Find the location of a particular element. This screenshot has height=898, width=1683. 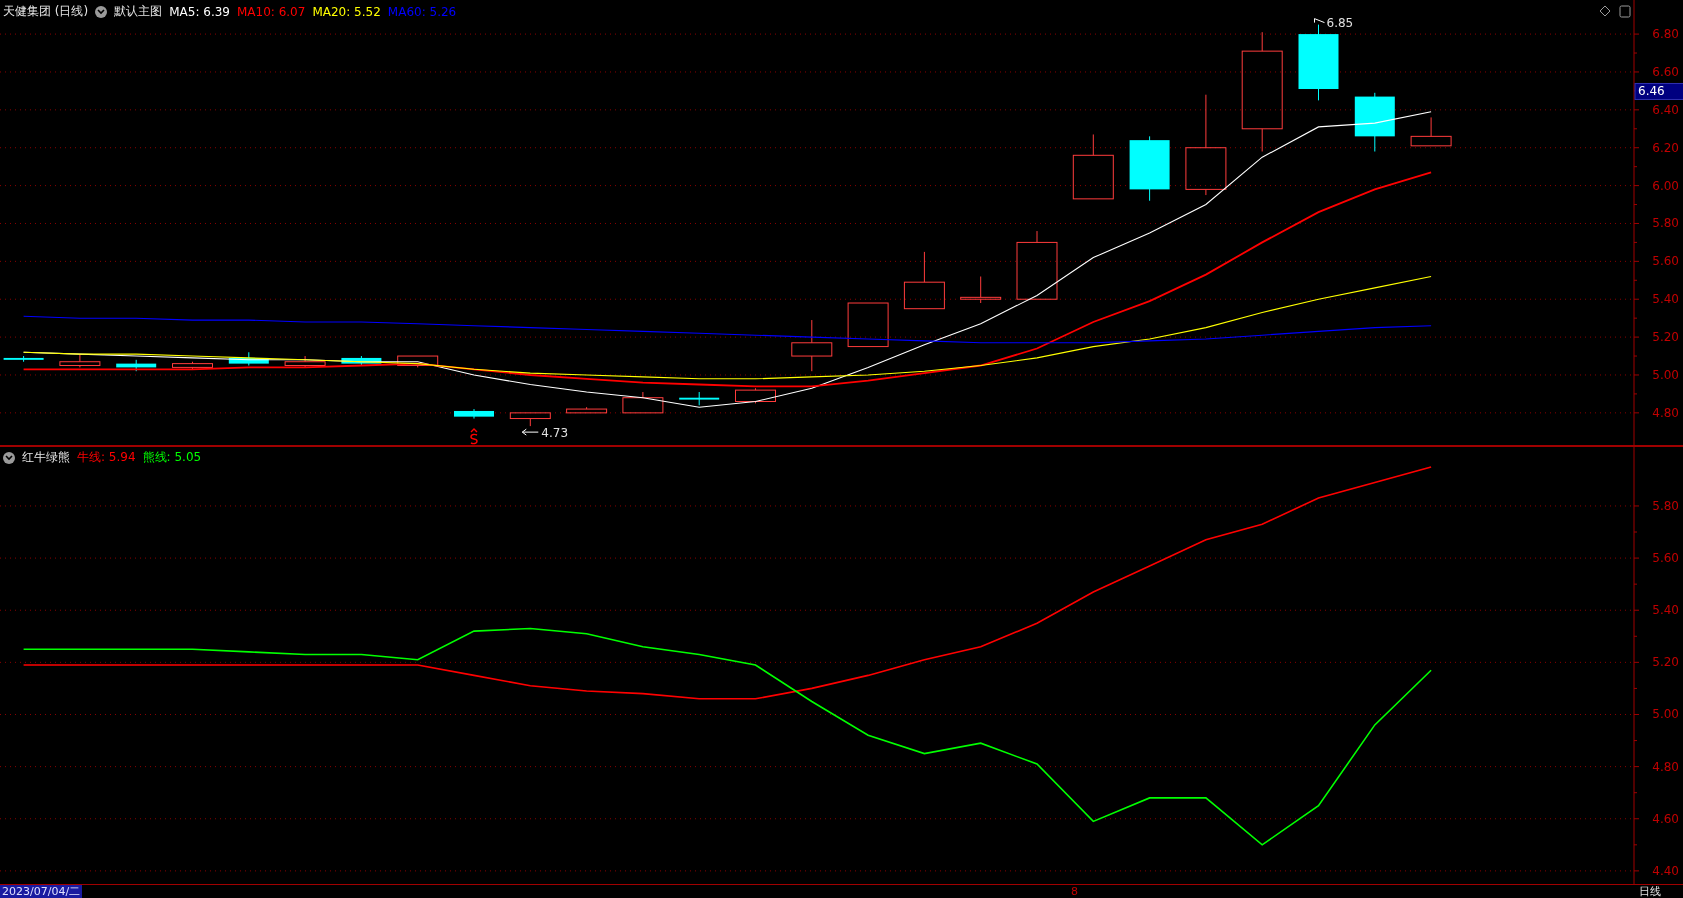

axis-label: 4.60 is located at coordinates (1665, 818).